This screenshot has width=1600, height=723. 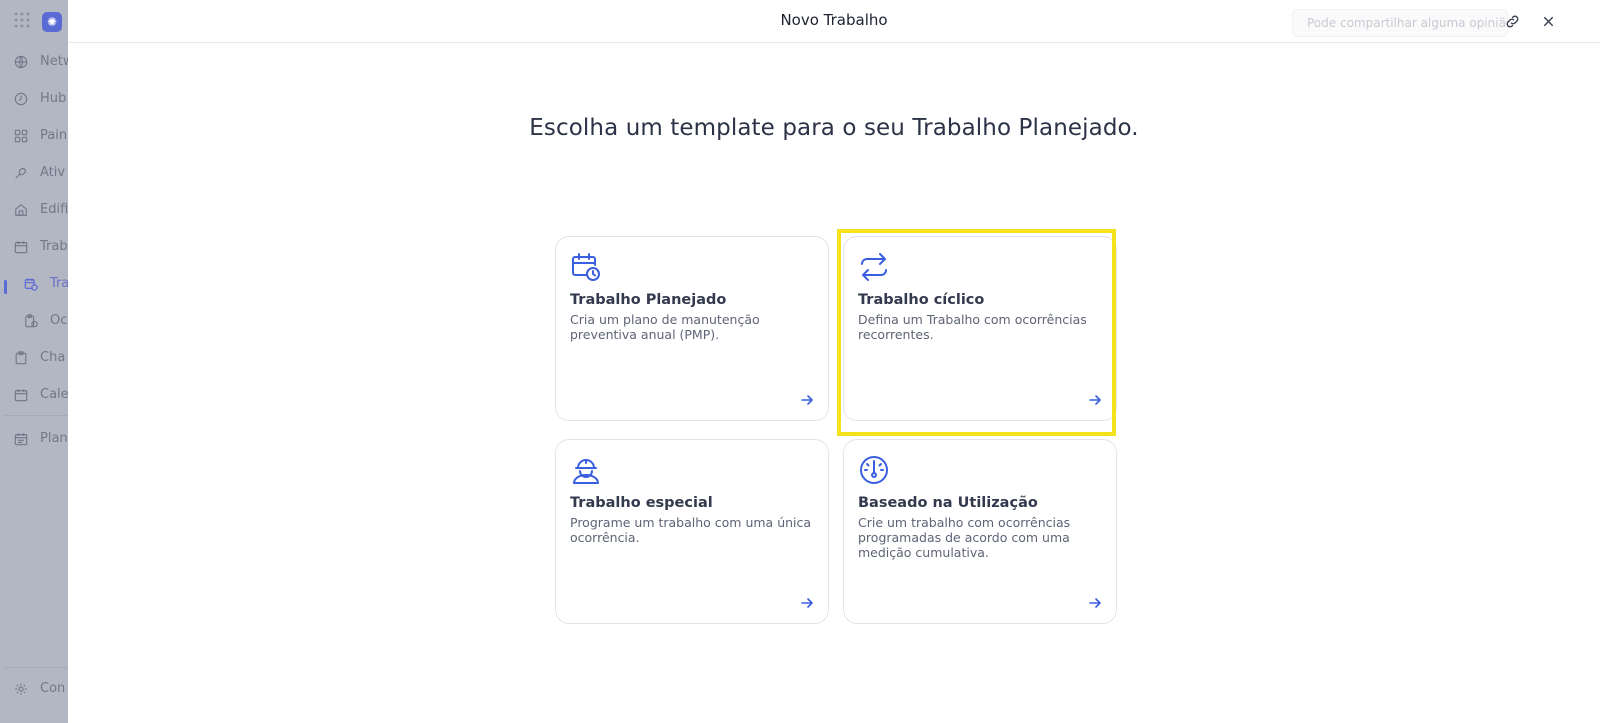 What do you see at coordinates (1400, 23) in the screenshot?
I see `feedback-input: Pode compartilhar alguma opinião?` at bounding box center [1400, 23].